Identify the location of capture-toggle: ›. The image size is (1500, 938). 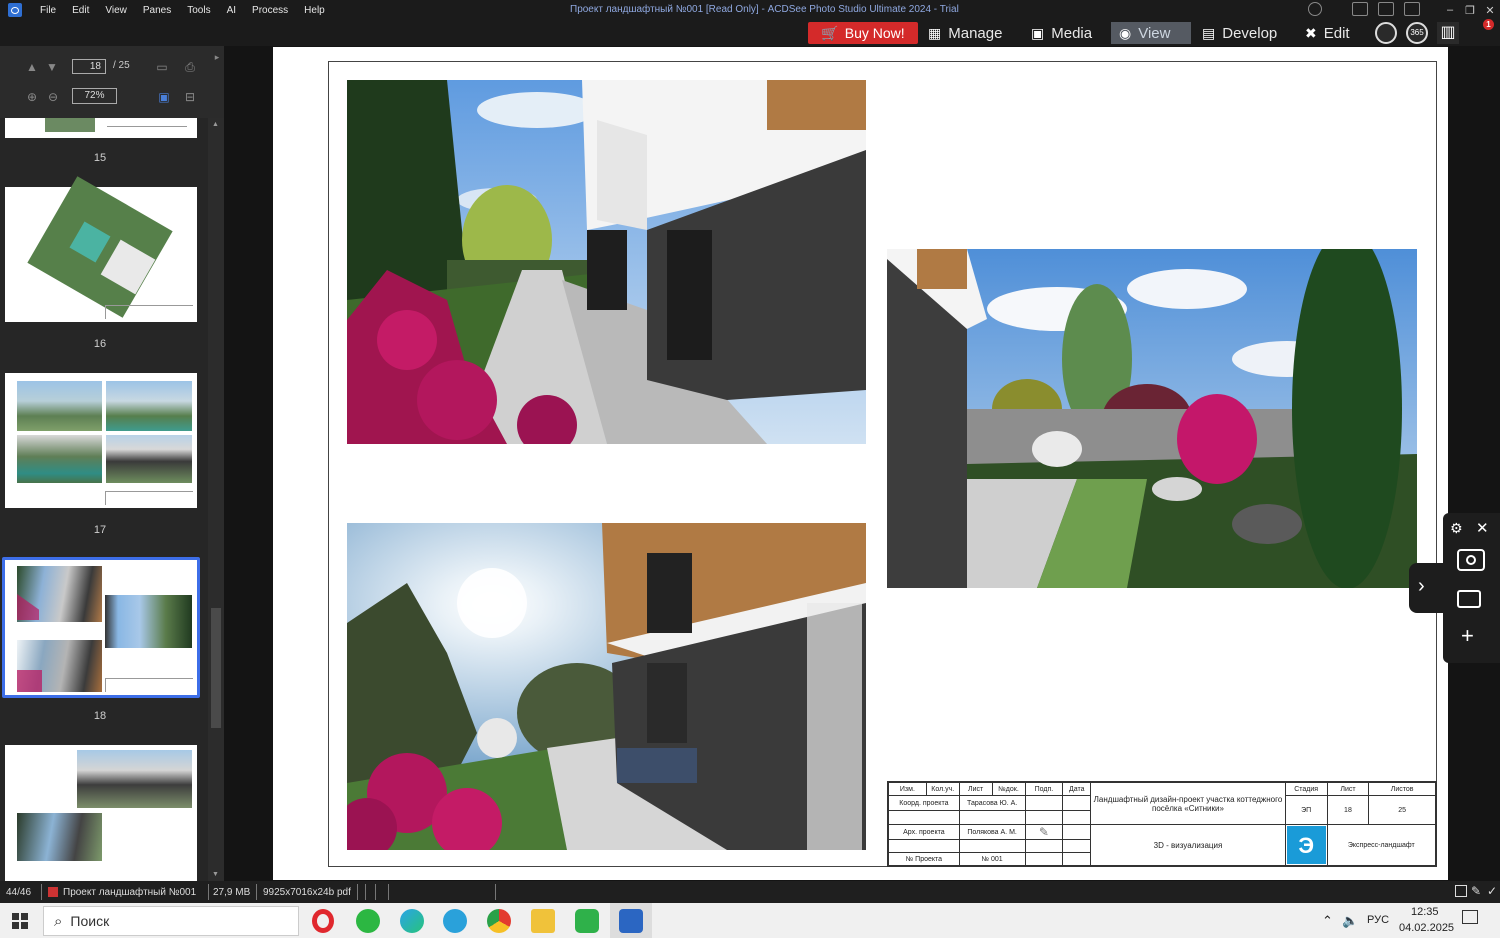
(1426, 588).